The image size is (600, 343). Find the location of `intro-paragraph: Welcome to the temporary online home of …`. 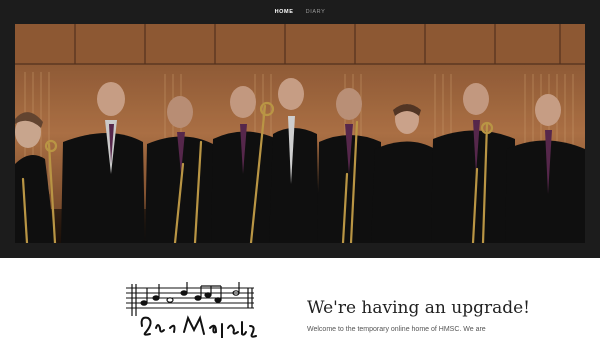

intro-paragraph: Welcome to the temporary online home of … is located at coordinates (396, 329).